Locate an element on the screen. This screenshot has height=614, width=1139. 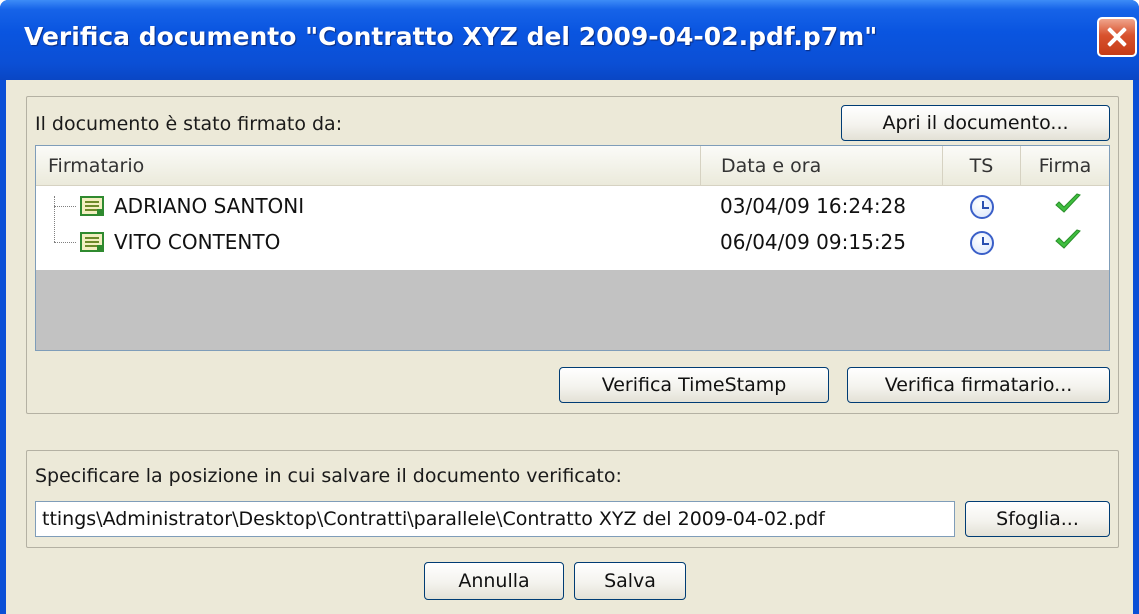
signer-name: ADRIANO SANTONI is located at coordinates (209, 206).